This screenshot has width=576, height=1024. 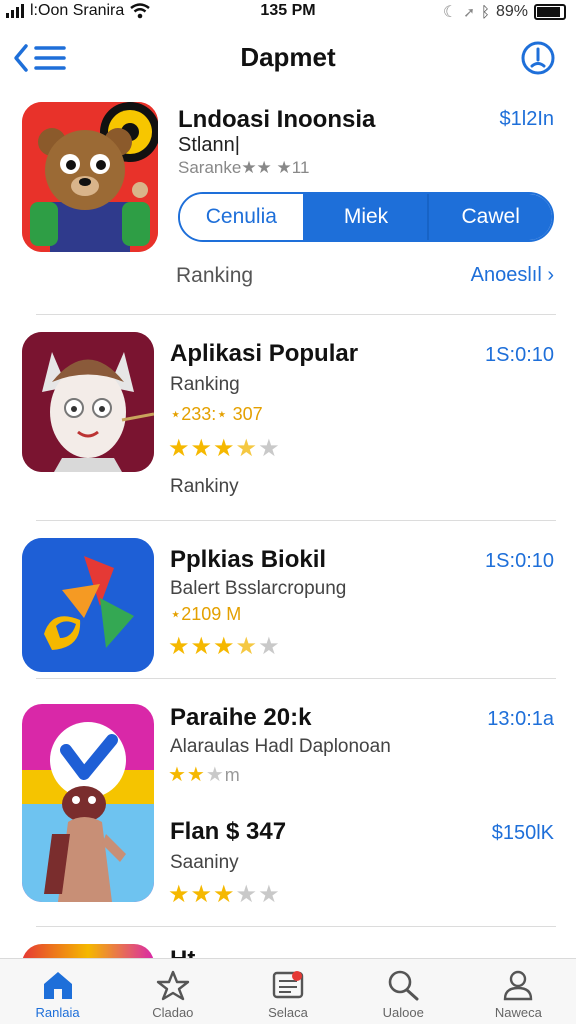 I want to click on star-outline-icon, so click(x=172, y=985).